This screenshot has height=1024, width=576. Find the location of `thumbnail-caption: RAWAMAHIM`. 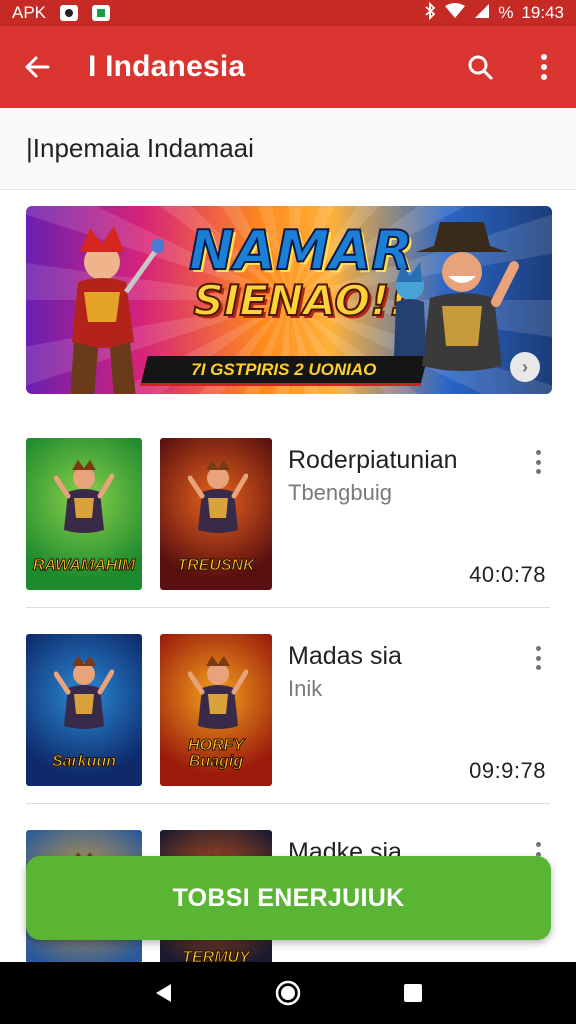

thumbnail-caption: RAWAMAHIM is located at coordinates (84, 565).